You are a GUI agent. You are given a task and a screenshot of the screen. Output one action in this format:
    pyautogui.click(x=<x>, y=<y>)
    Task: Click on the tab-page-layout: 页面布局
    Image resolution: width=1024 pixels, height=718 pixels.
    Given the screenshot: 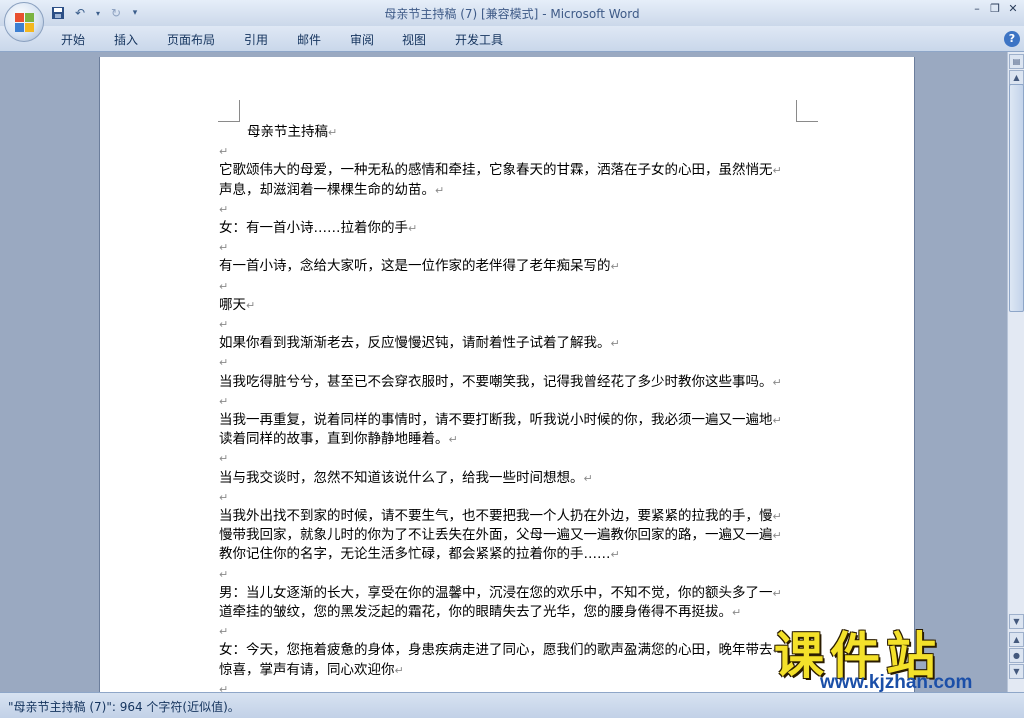 What is the action you would take?
    pyautogui.click(x=191, y=39)
    